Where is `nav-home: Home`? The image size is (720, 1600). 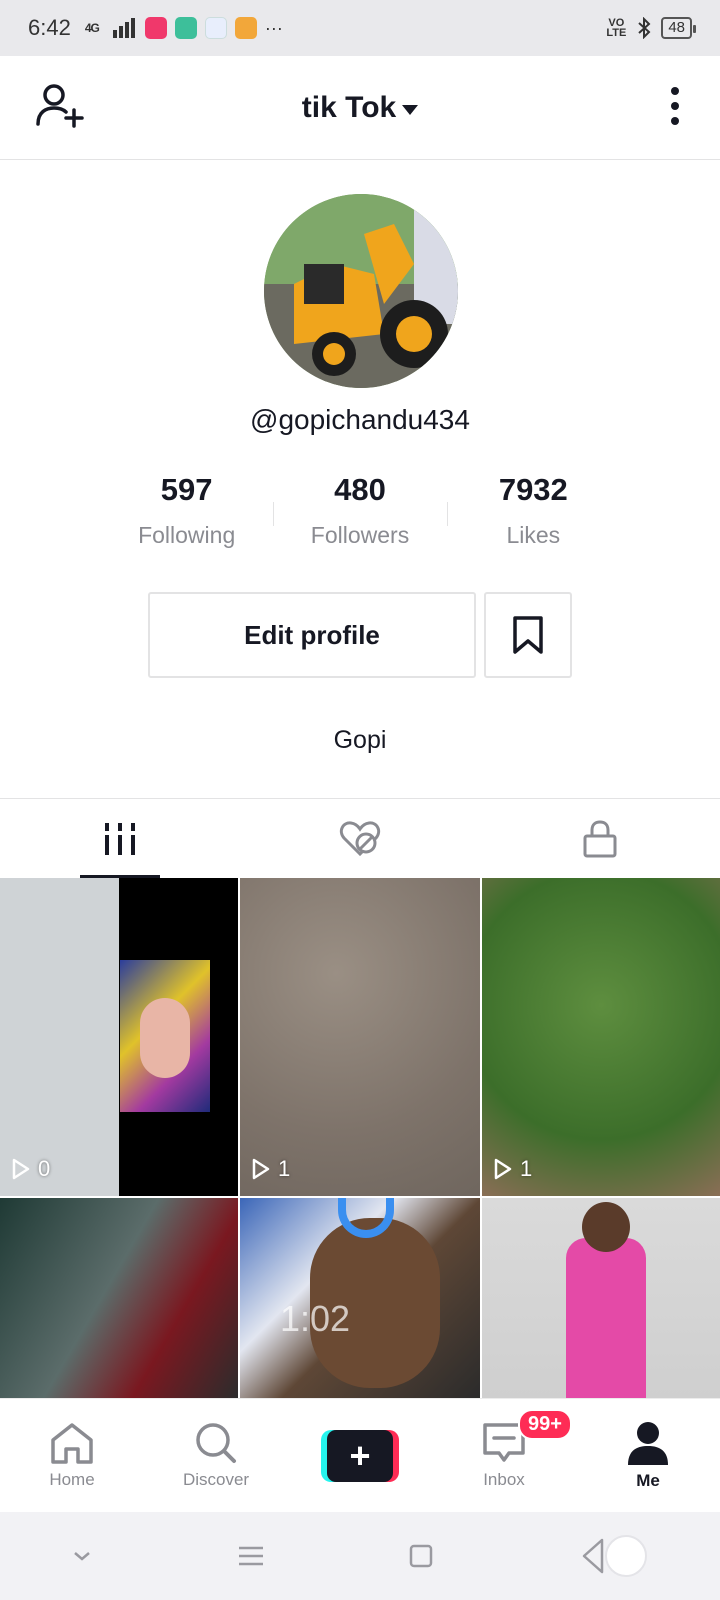
nav-home: Home is located at coordinates (72, 1455).